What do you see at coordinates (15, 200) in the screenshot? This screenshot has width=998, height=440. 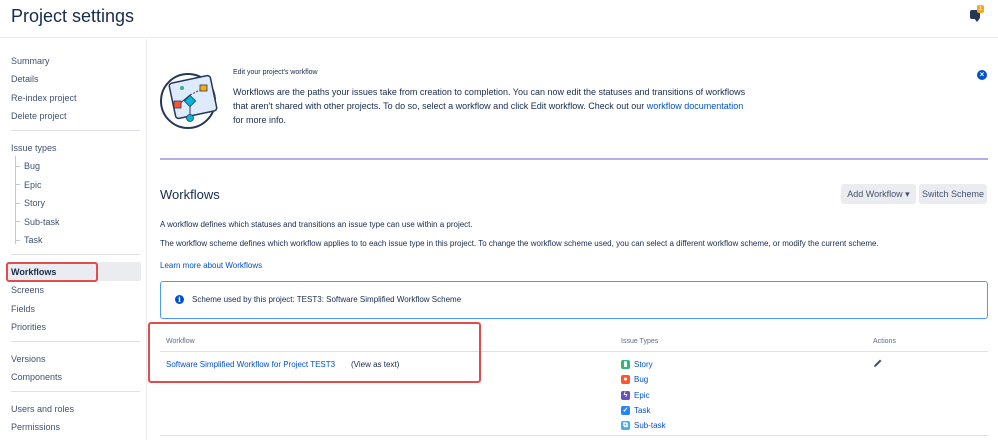 I see `tree-line` at bounding box center [15, 200].